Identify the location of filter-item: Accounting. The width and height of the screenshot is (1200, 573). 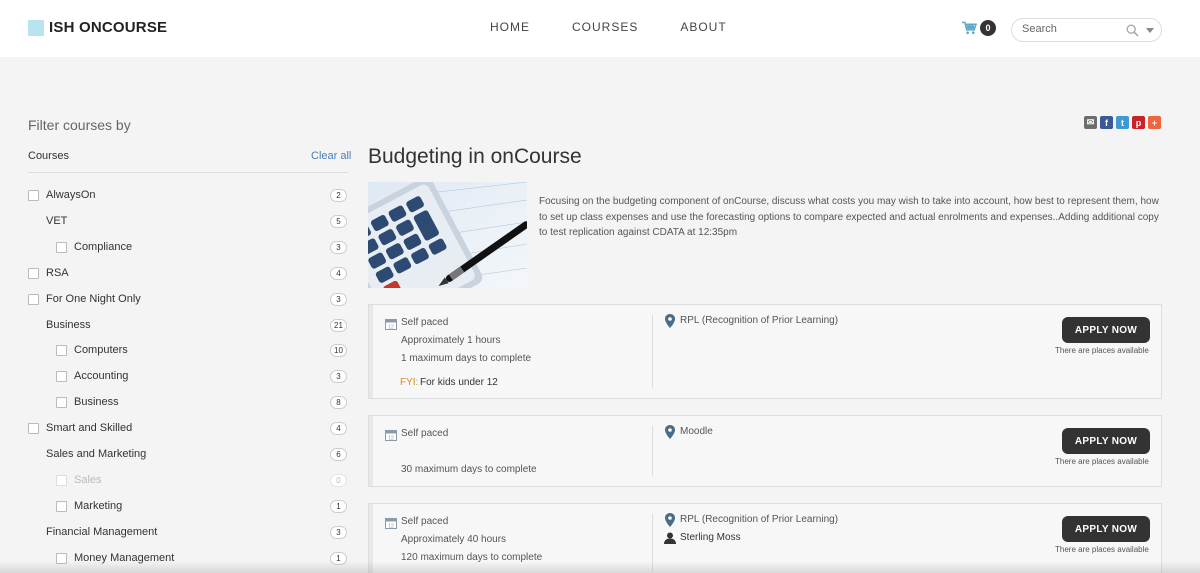
(92, 376).